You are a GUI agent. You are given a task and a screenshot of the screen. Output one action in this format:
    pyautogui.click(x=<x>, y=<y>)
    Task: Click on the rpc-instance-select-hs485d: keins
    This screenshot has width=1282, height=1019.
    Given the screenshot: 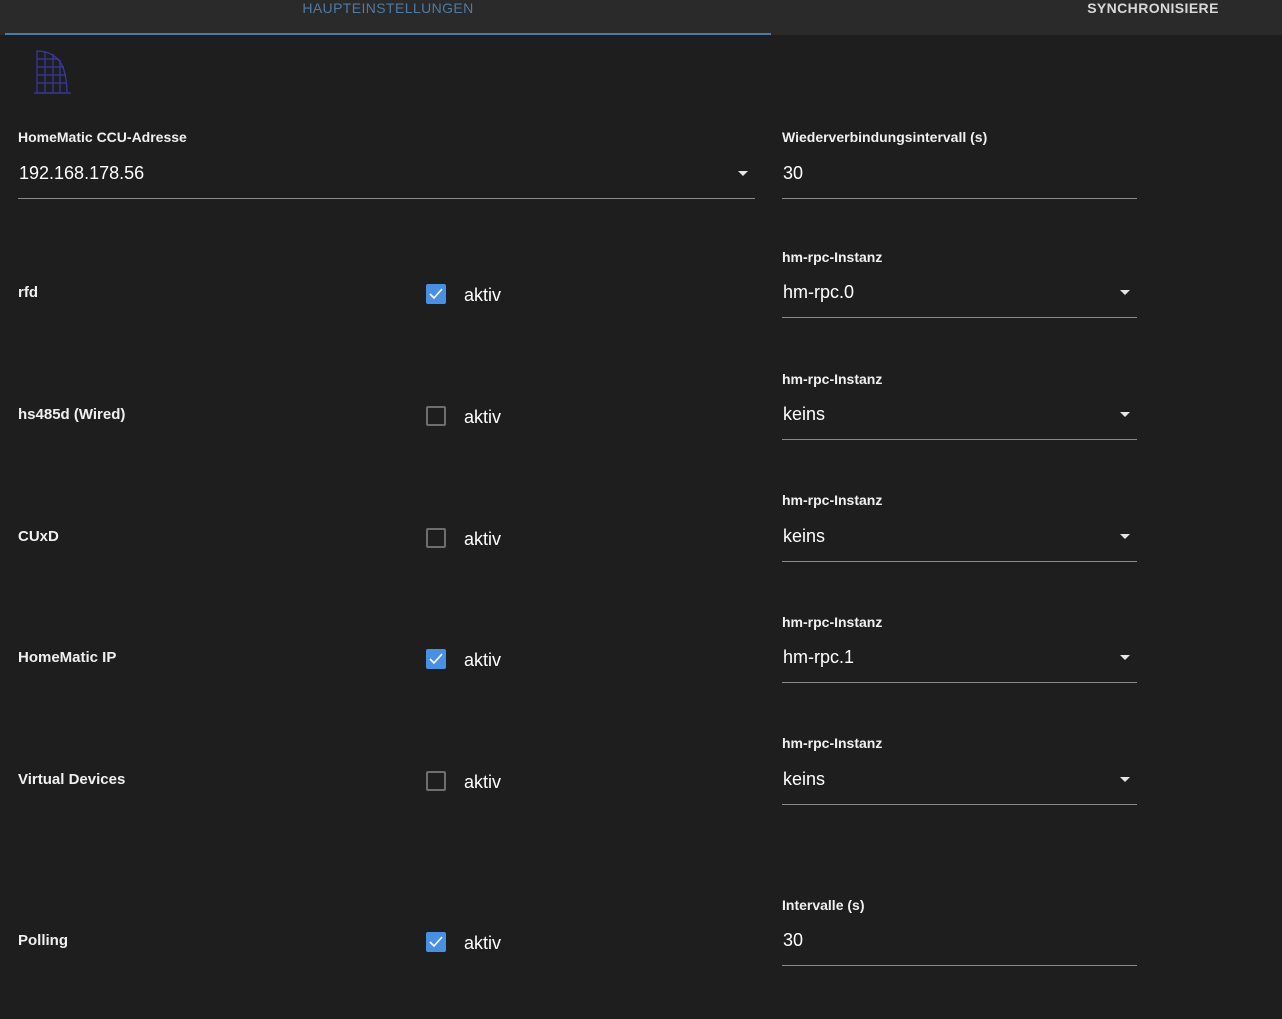 What is the action you would take?
    pyautogui.click(x=959, y=420)
    